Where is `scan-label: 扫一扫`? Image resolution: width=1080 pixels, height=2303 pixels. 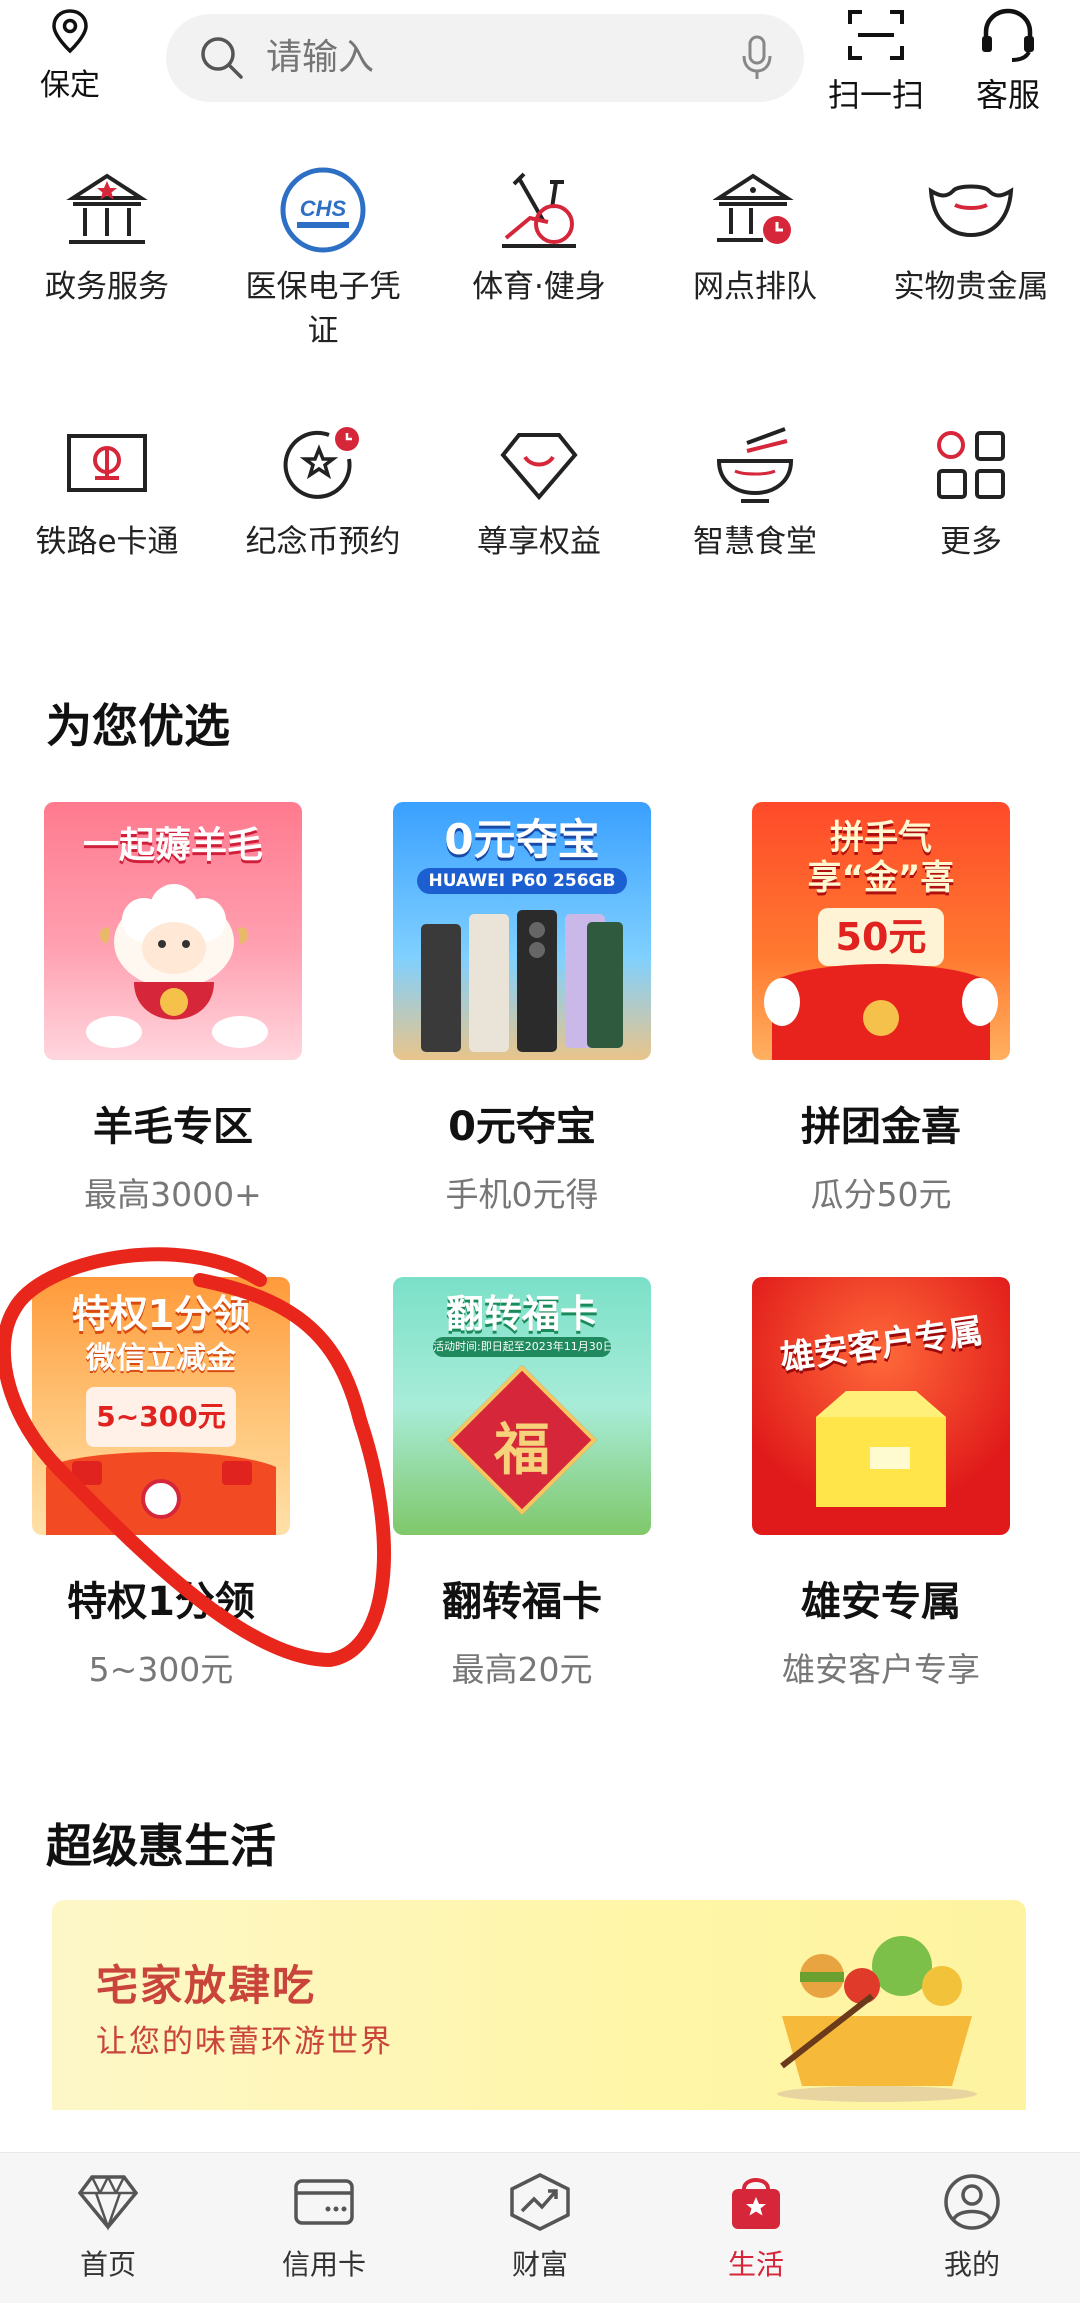 scan-label: 扫一扫 is located at coordinates (875, 95).